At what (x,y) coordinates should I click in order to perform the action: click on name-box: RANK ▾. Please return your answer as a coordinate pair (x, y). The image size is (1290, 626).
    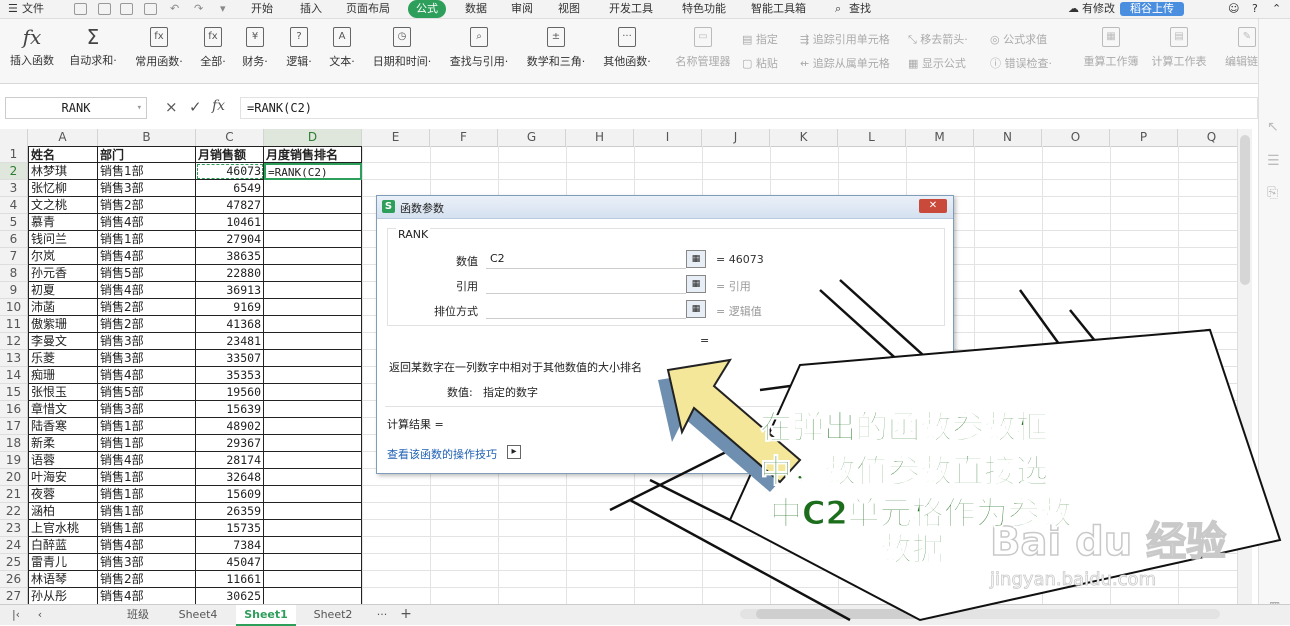
    Looking at the image, I should click on (76, 108).